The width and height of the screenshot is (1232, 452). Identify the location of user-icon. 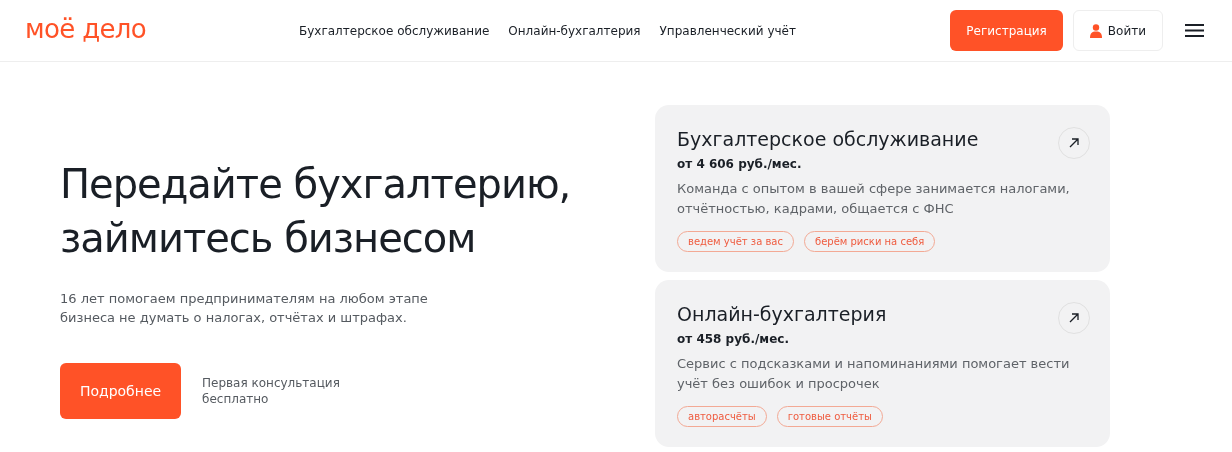
(1095, 30).